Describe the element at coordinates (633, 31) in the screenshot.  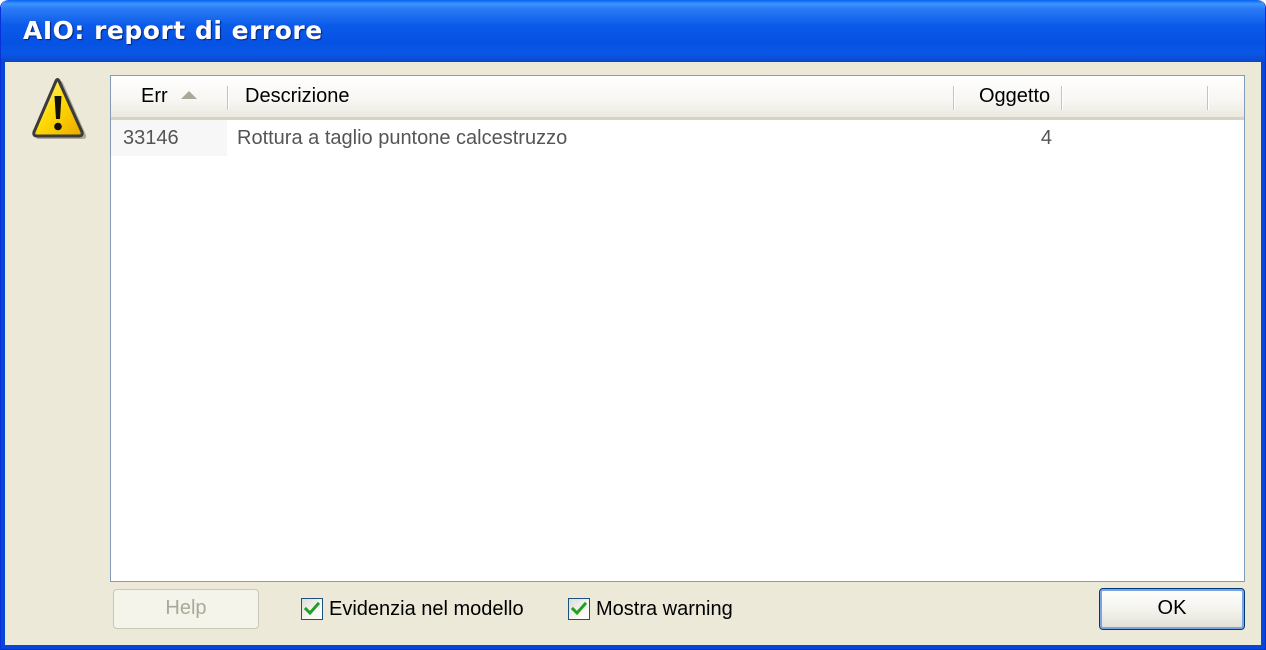
I see `title-bar: AIO: report di errore` at that location.